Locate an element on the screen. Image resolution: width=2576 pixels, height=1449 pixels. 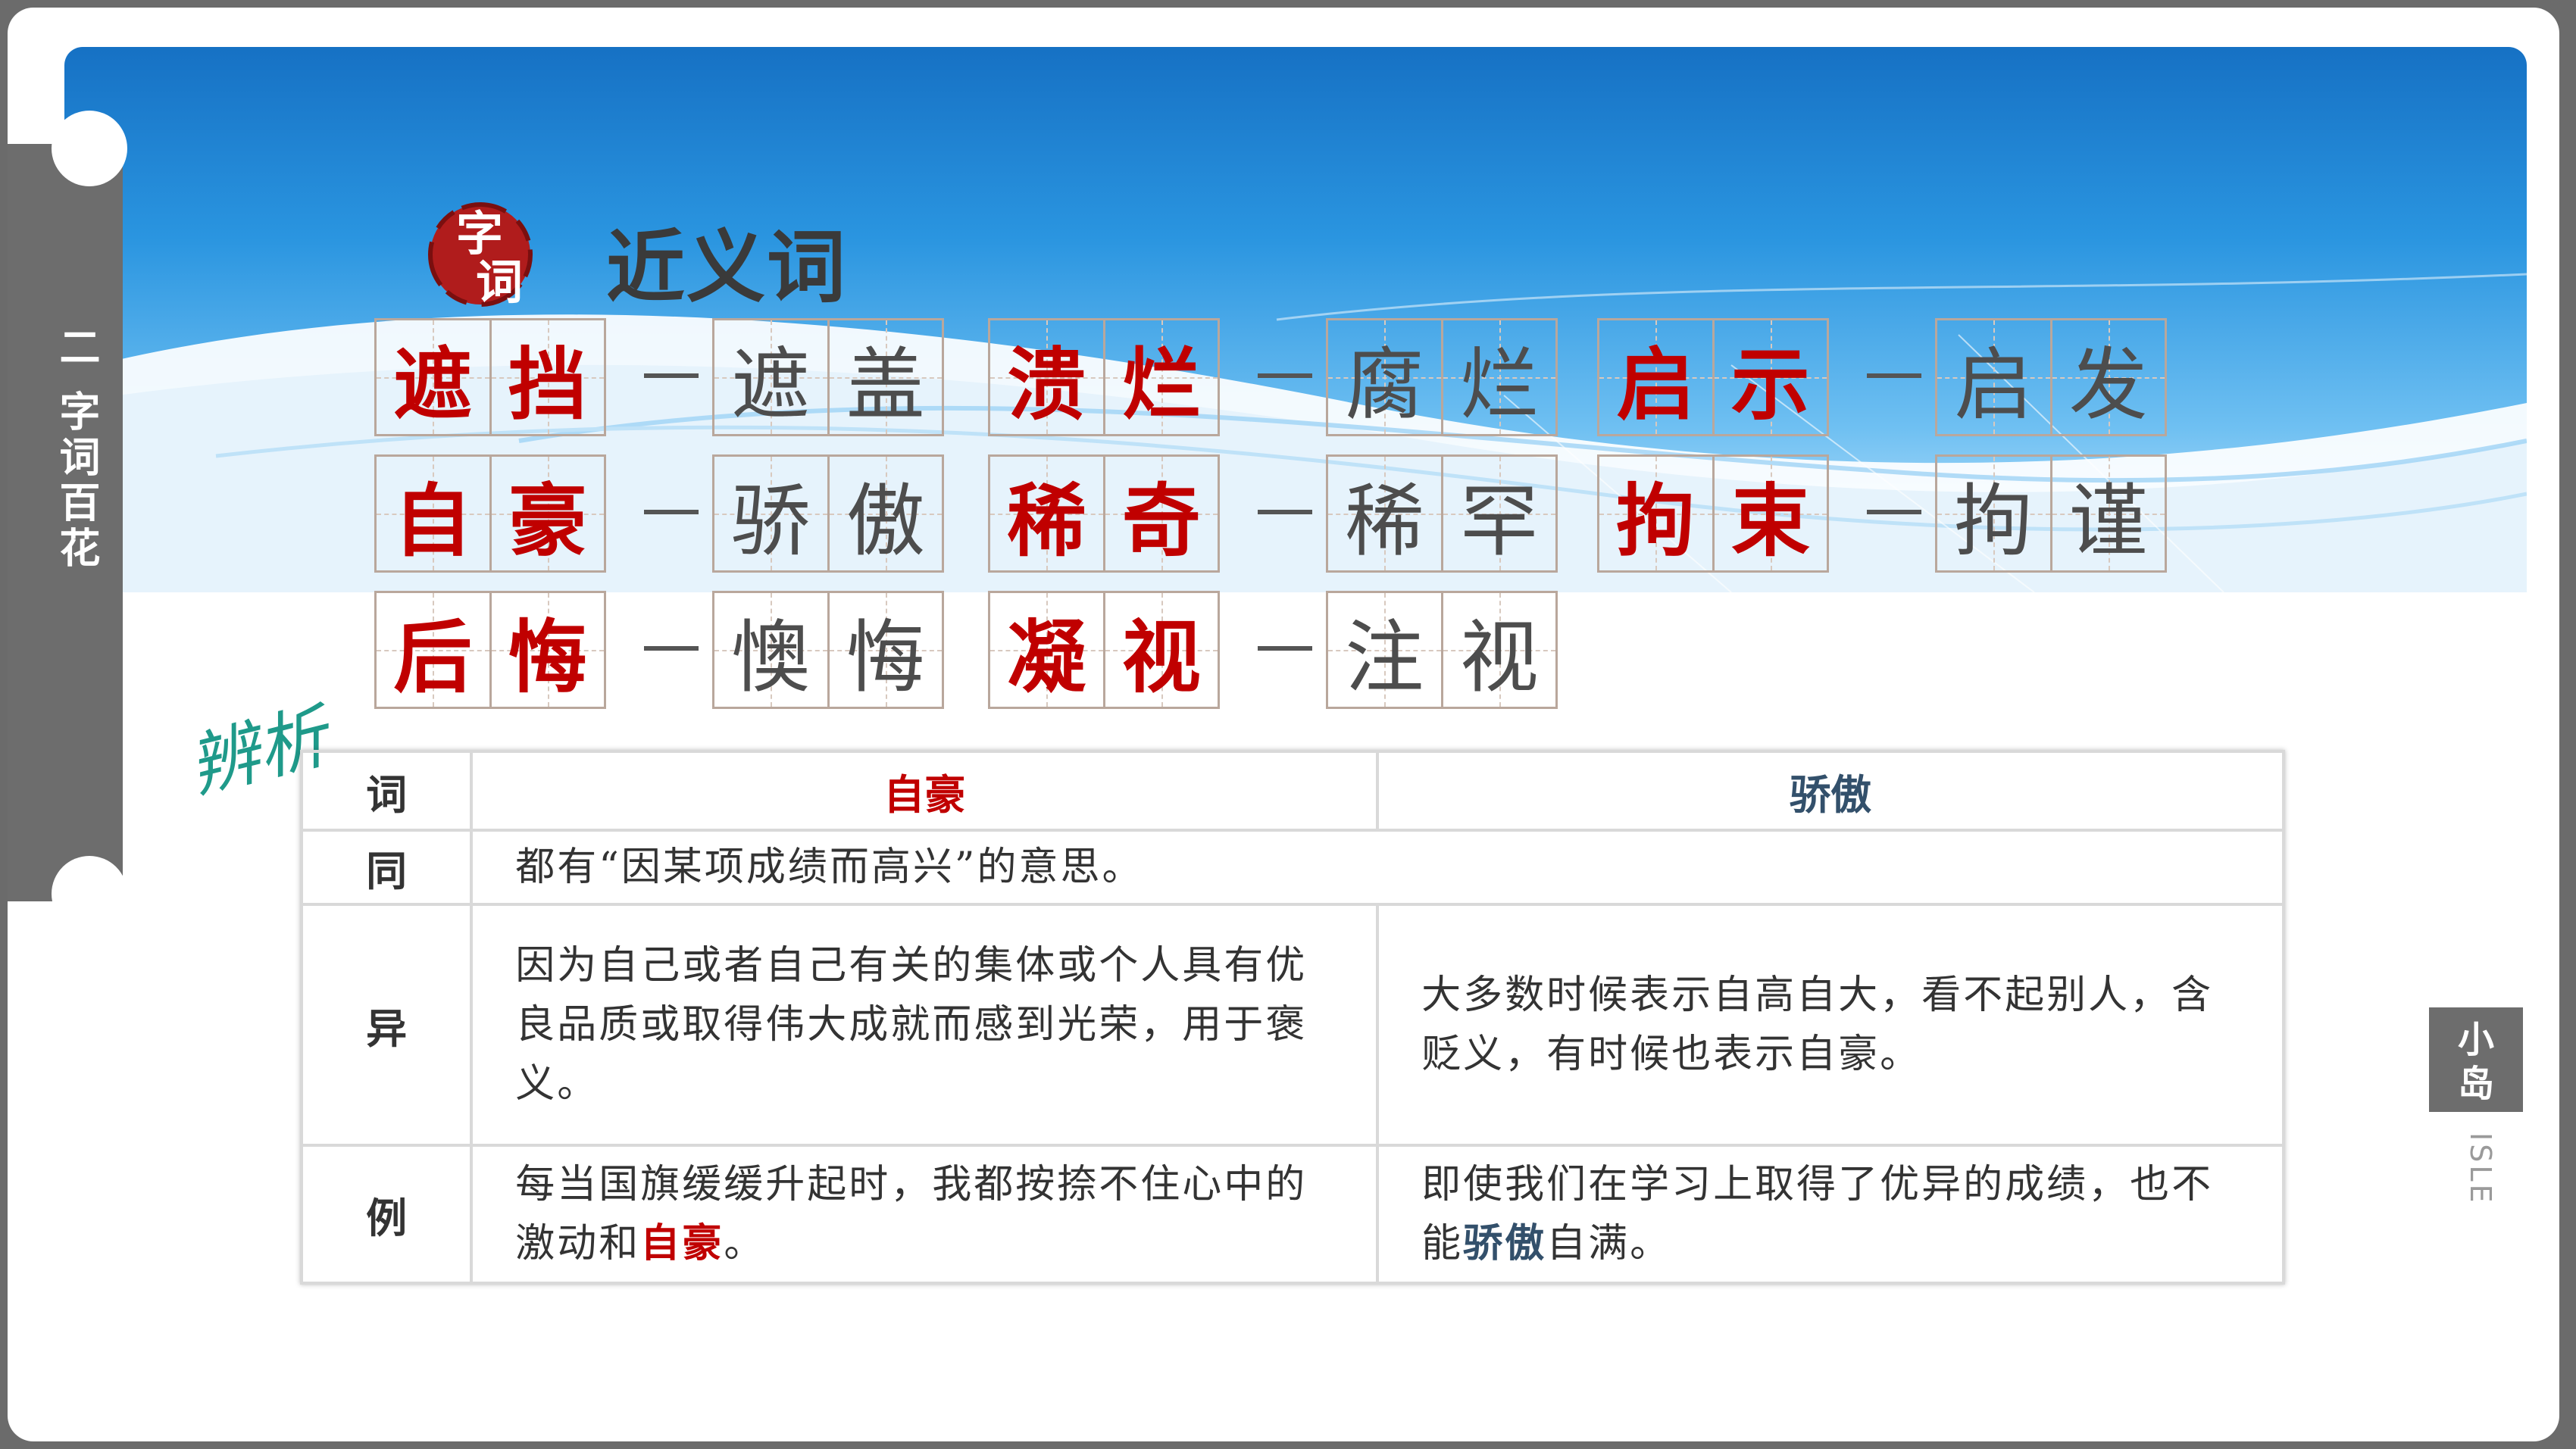
header-cell-jiaoao: 骄傲 is located at coordinates (1830, 791).